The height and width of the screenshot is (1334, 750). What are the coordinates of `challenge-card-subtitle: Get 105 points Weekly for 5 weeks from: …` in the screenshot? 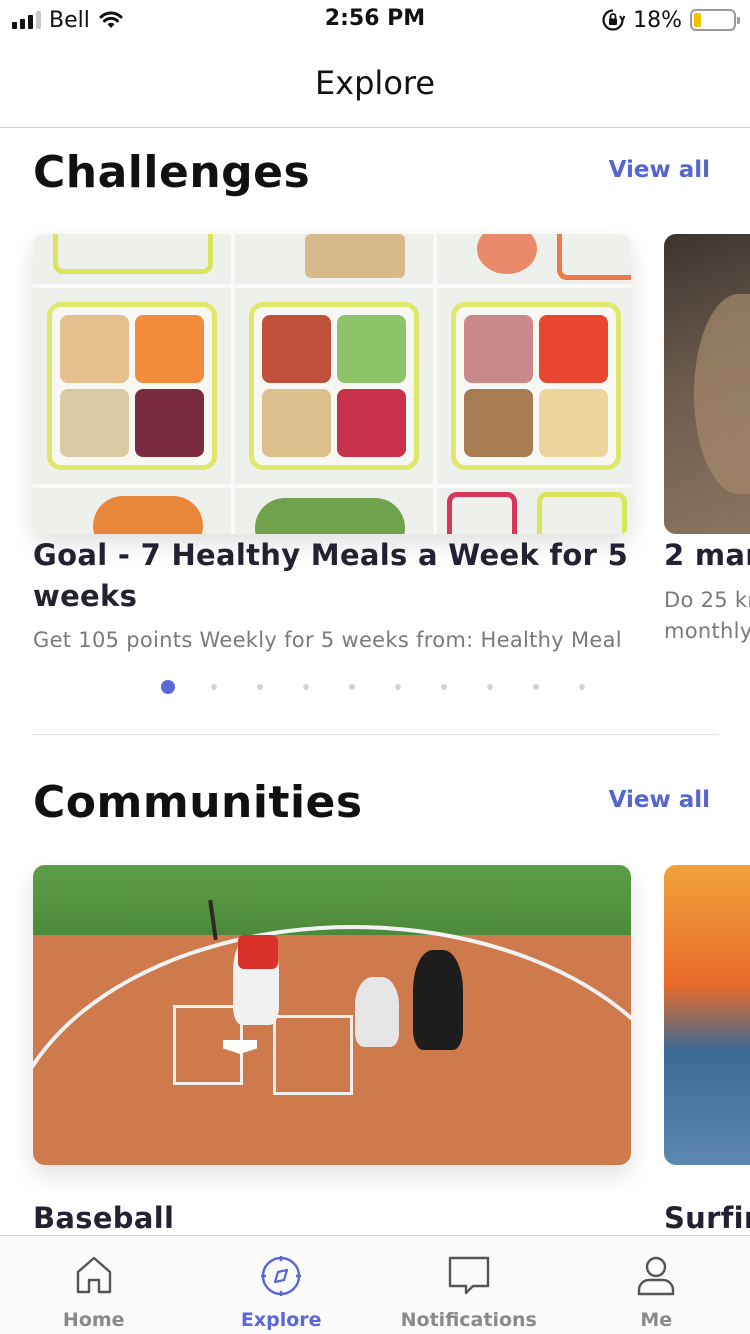 It's located at (327, 640).